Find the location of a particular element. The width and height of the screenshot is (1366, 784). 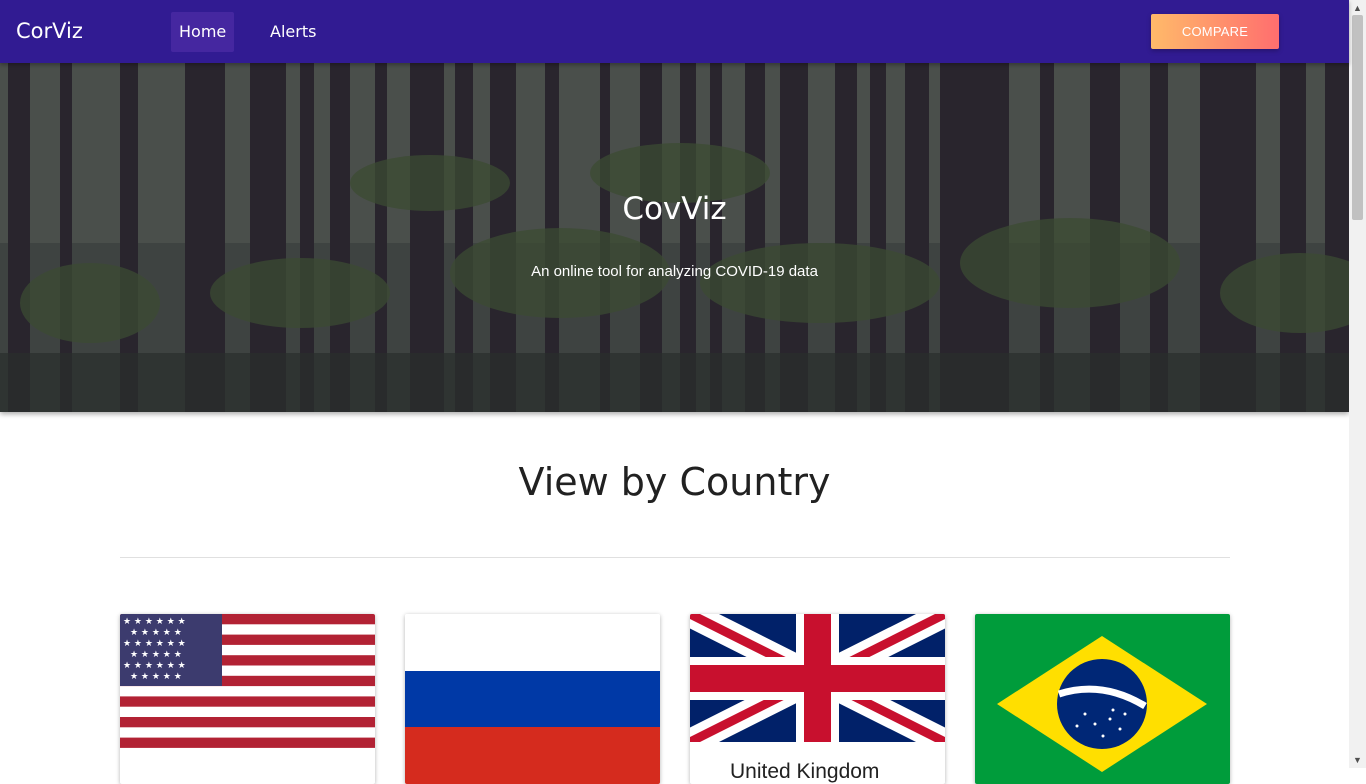

nav-item-home: Home is located at coordinates (203, 32).